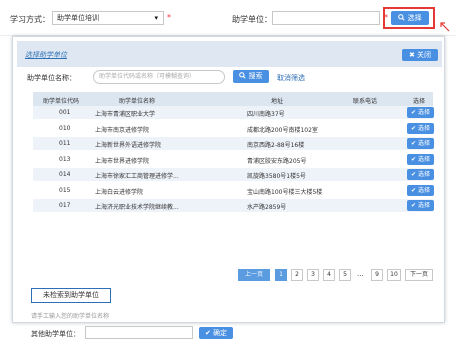 The width and height of the screenshot is (456, 339). I want to click on unit-label: 助学单位：, so click(252, 19).